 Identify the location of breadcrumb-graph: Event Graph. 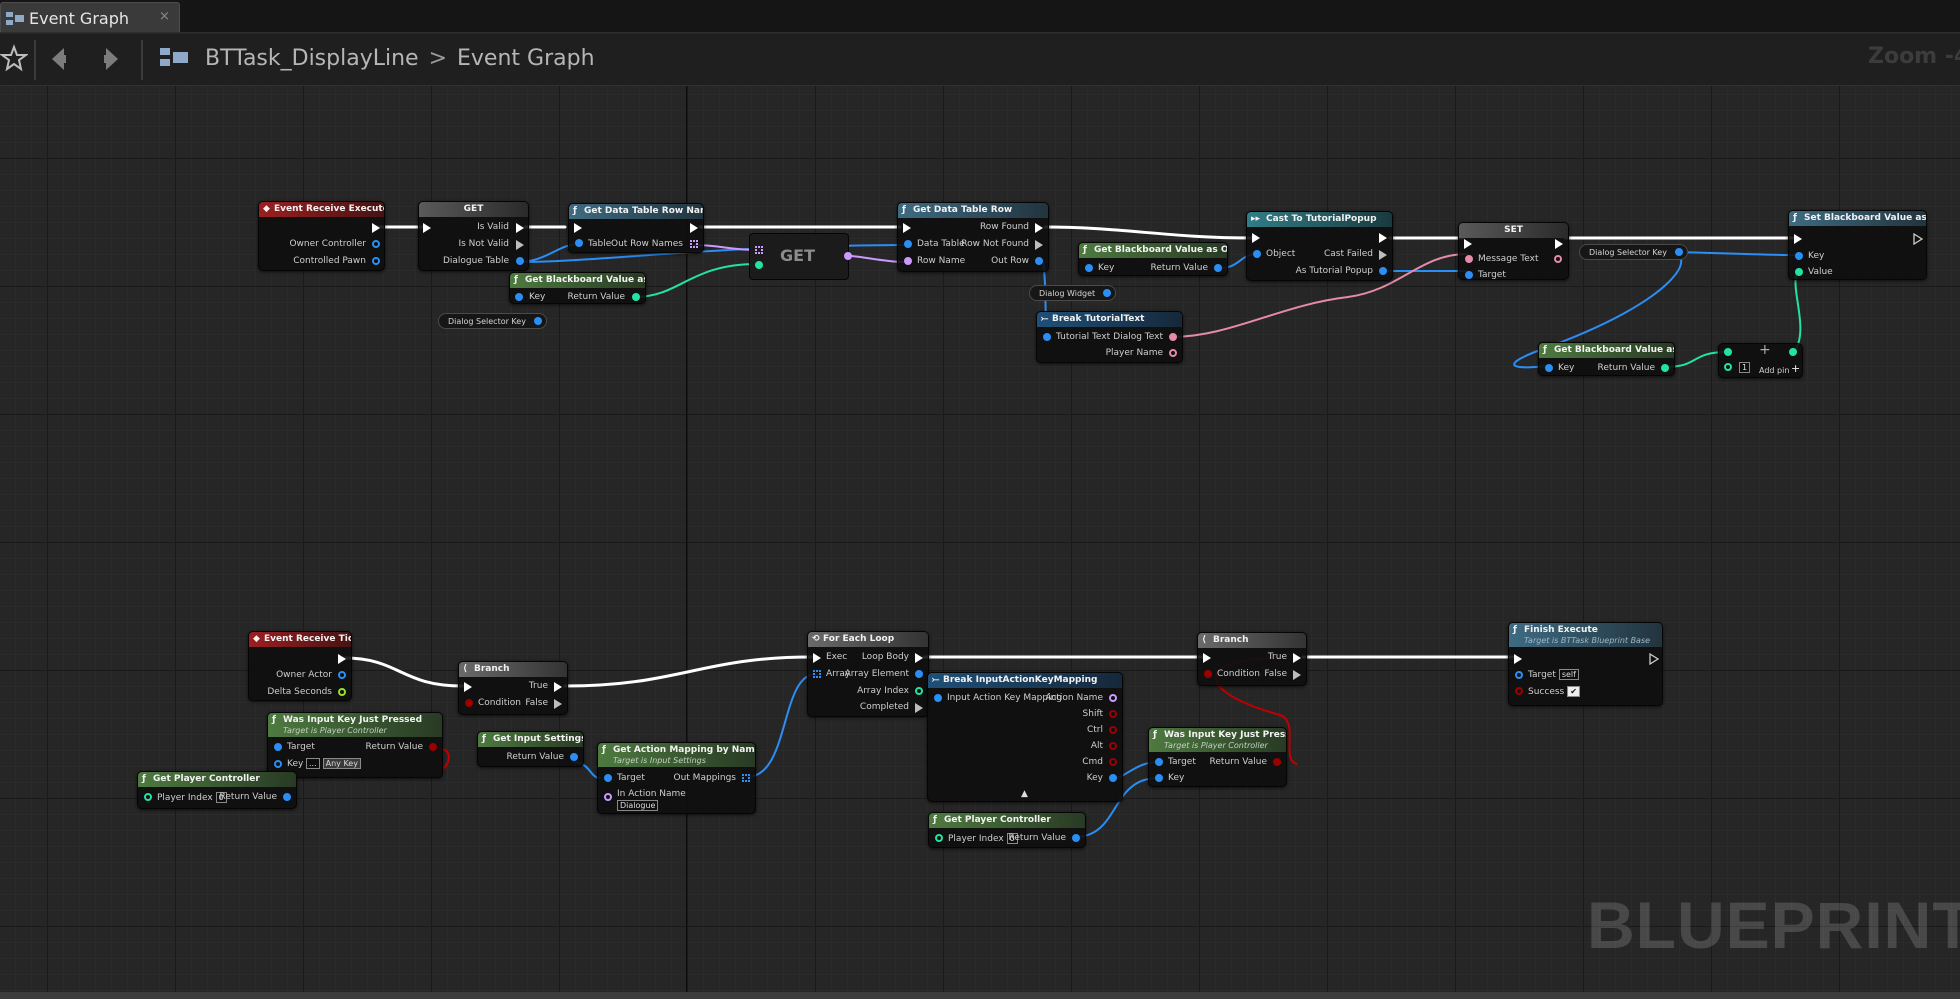
(526, 58).